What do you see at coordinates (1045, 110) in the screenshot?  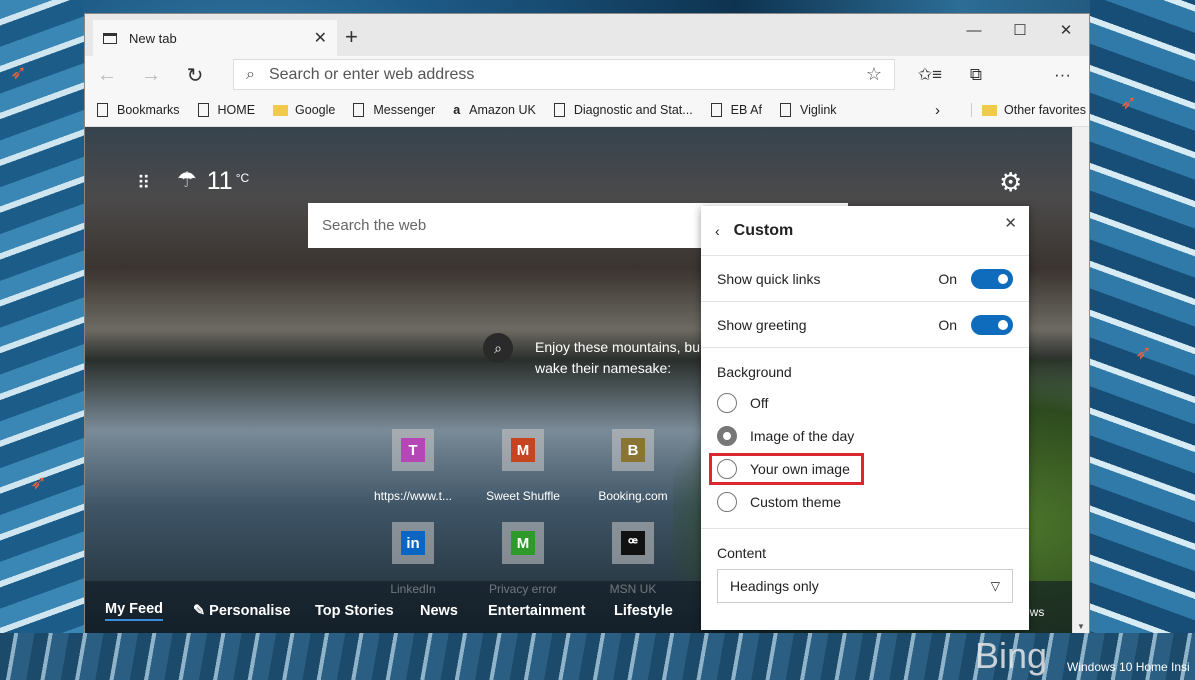 I see `other-favorites-label: Other favorites` at bounding box center [1045, 110].